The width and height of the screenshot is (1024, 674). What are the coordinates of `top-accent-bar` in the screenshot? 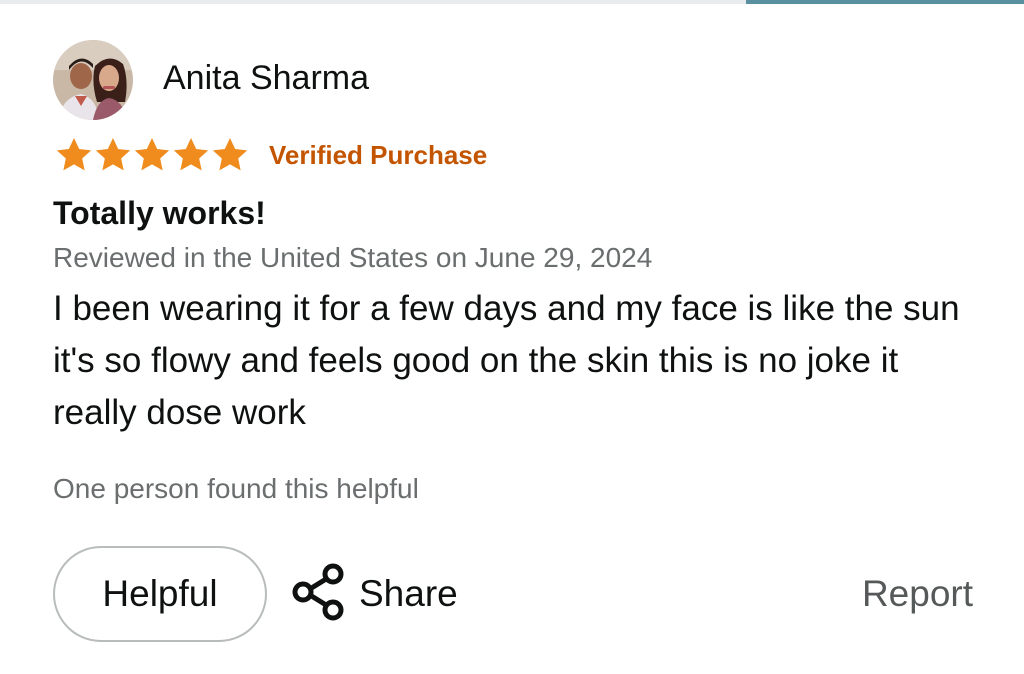 It's located at (885, 2).